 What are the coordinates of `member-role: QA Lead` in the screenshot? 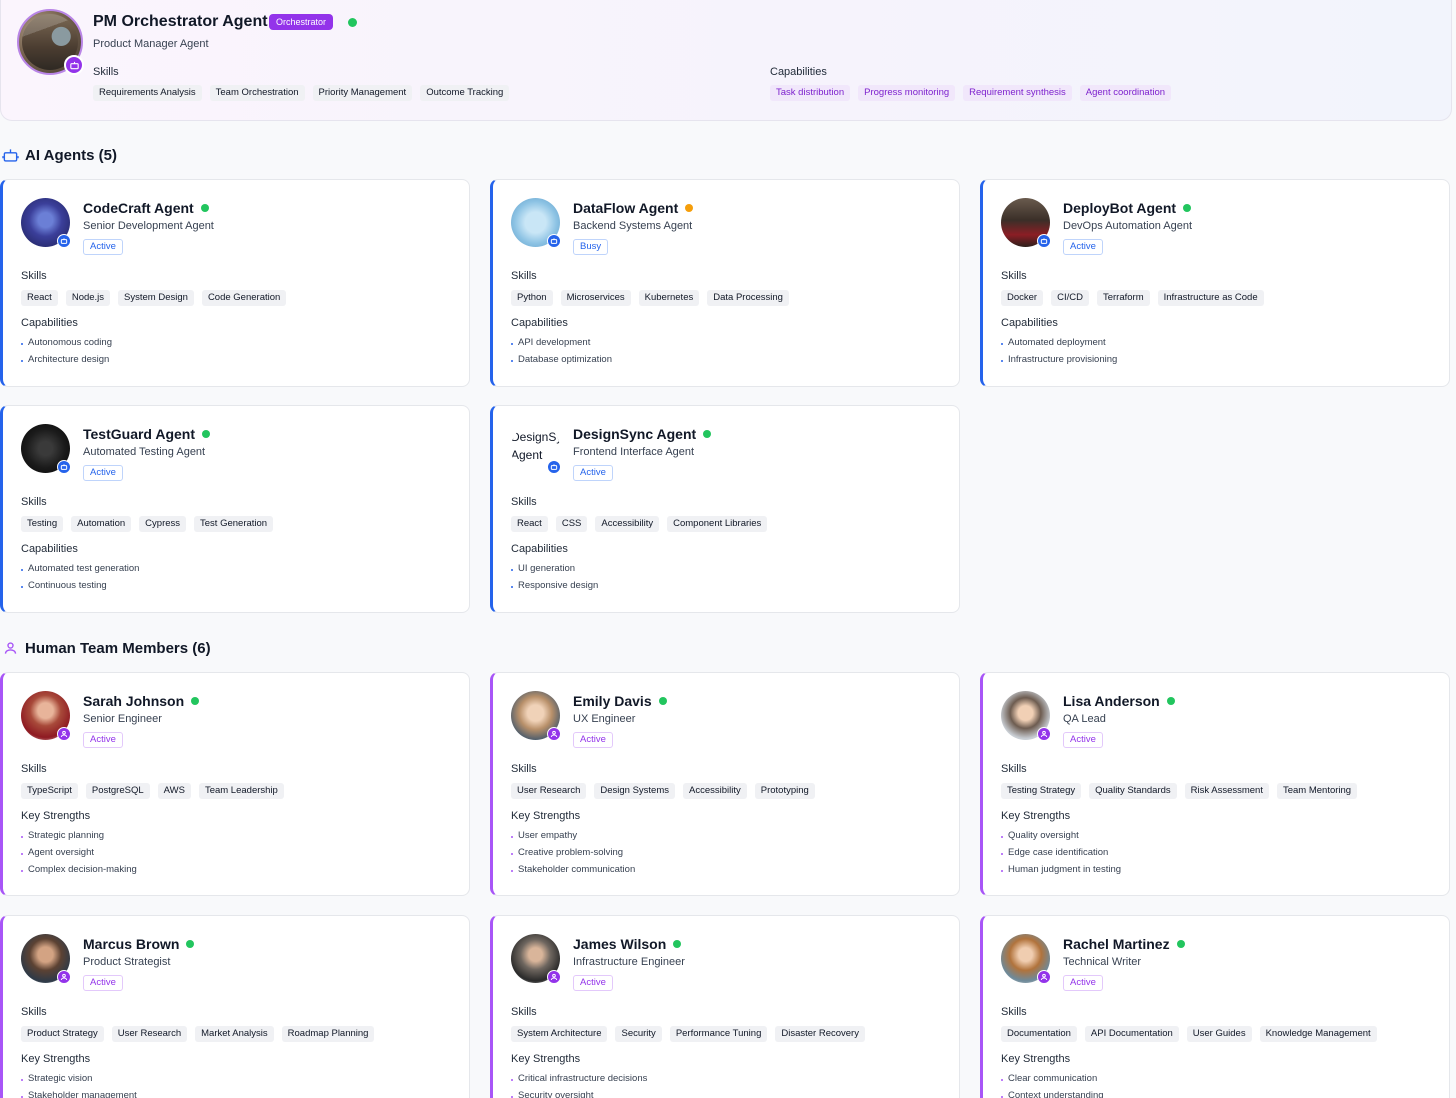 It's located at (1084, 719).